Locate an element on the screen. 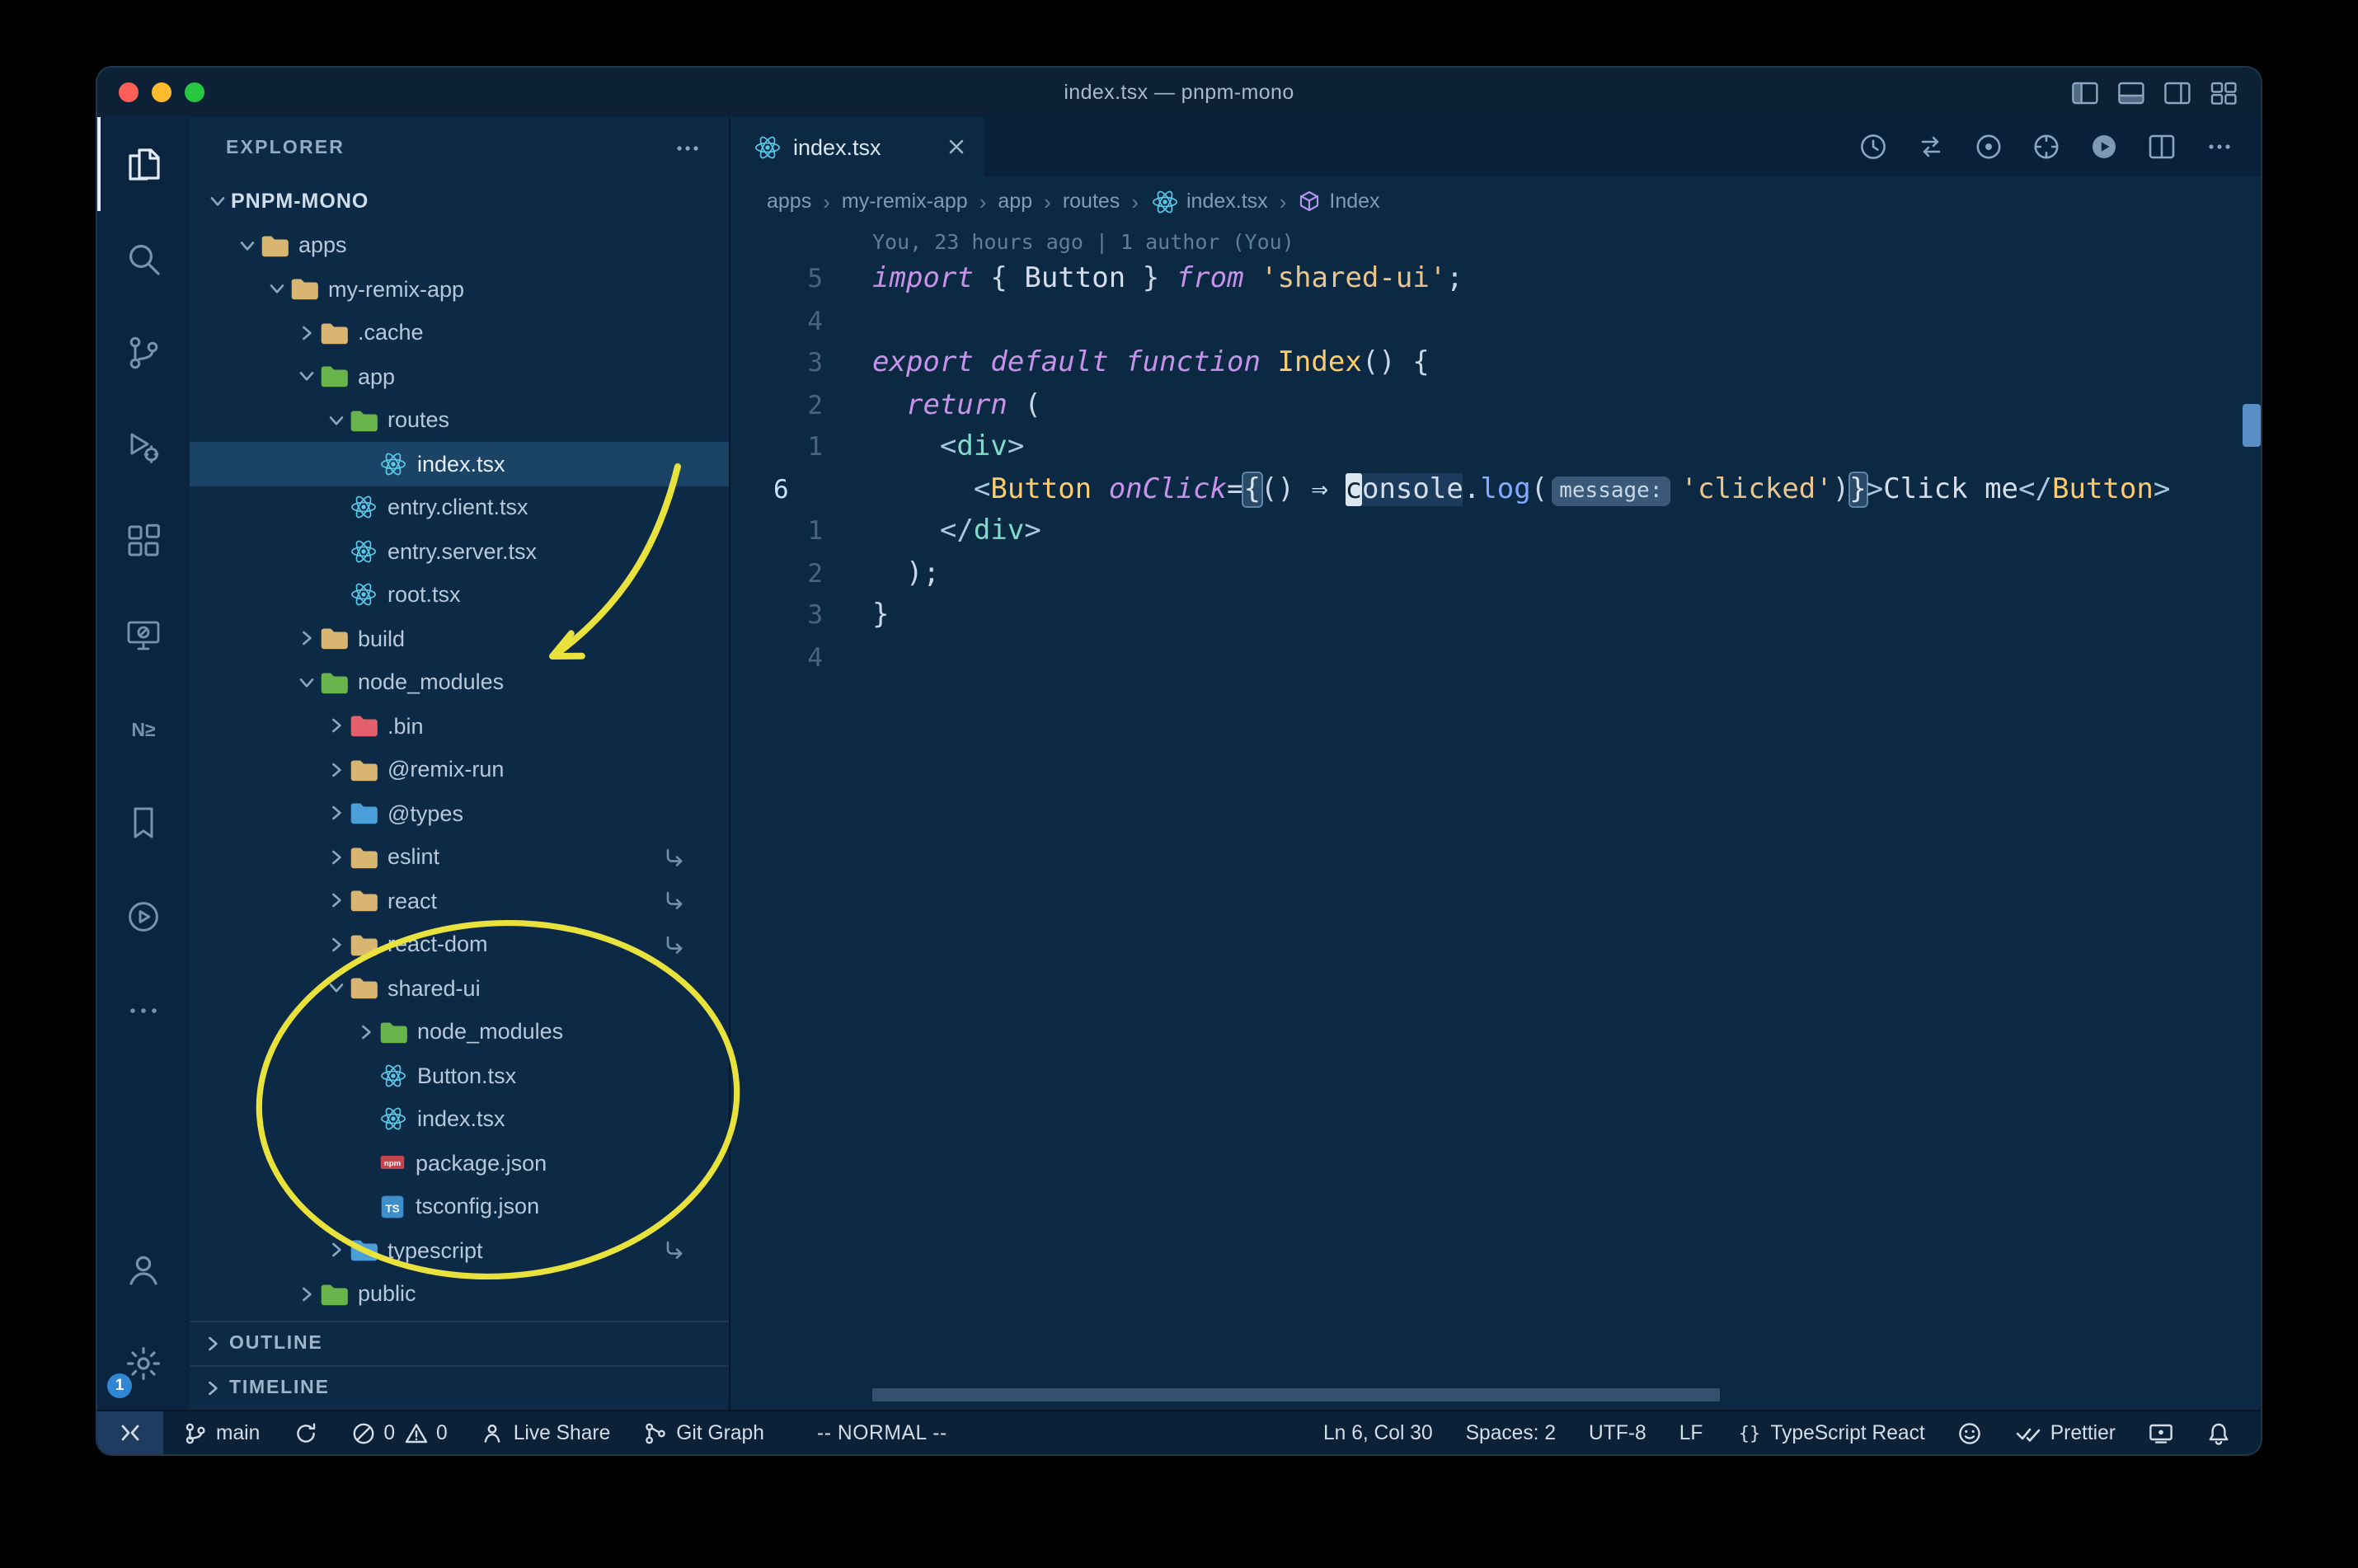  tree-item-pnpm-mono: PNPM-MONO is located at coordinates (459, 201).